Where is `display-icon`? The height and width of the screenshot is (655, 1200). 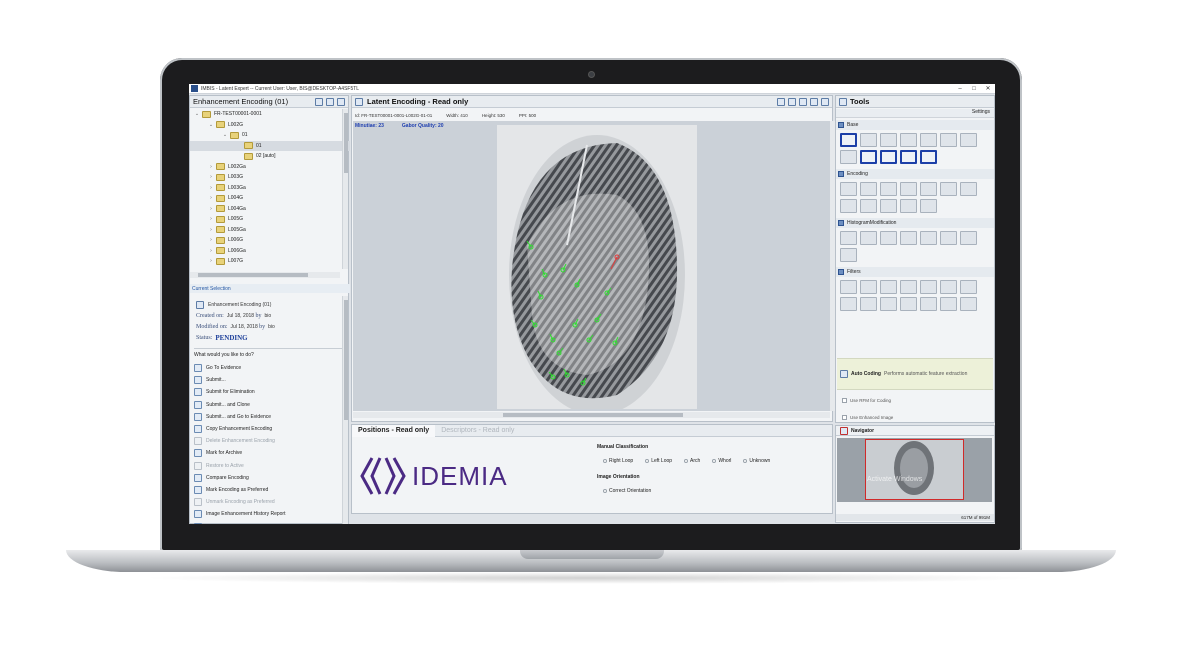
display-icon is located at coordinates (803, 101).